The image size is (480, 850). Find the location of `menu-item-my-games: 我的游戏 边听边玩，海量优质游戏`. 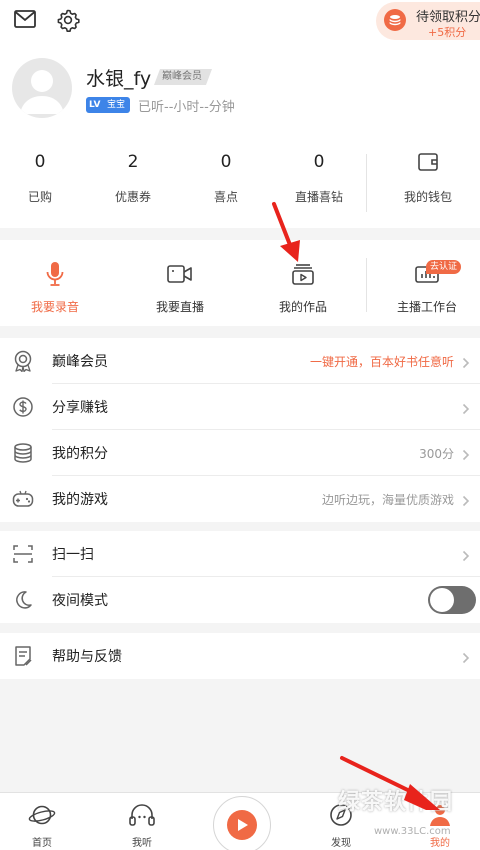

menu-item-my-games: 我的游戏 边听边玩，海量优质游戏 is located at coordinates (240, 499).